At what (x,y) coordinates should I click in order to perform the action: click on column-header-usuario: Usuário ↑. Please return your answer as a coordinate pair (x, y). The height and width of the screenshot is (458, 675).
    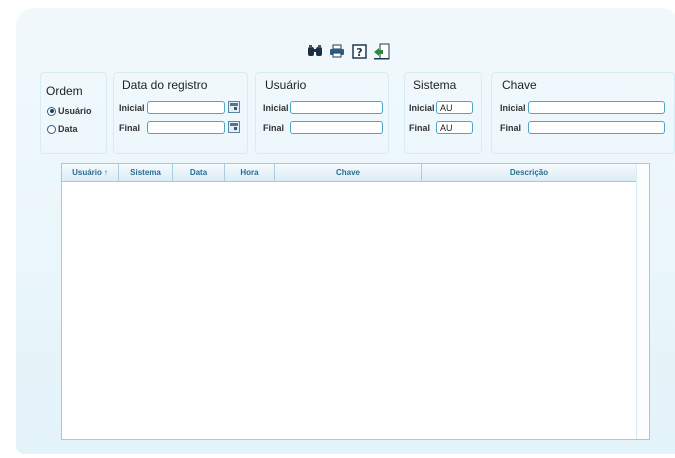
    Looking at the image, I should click on (90, 172).